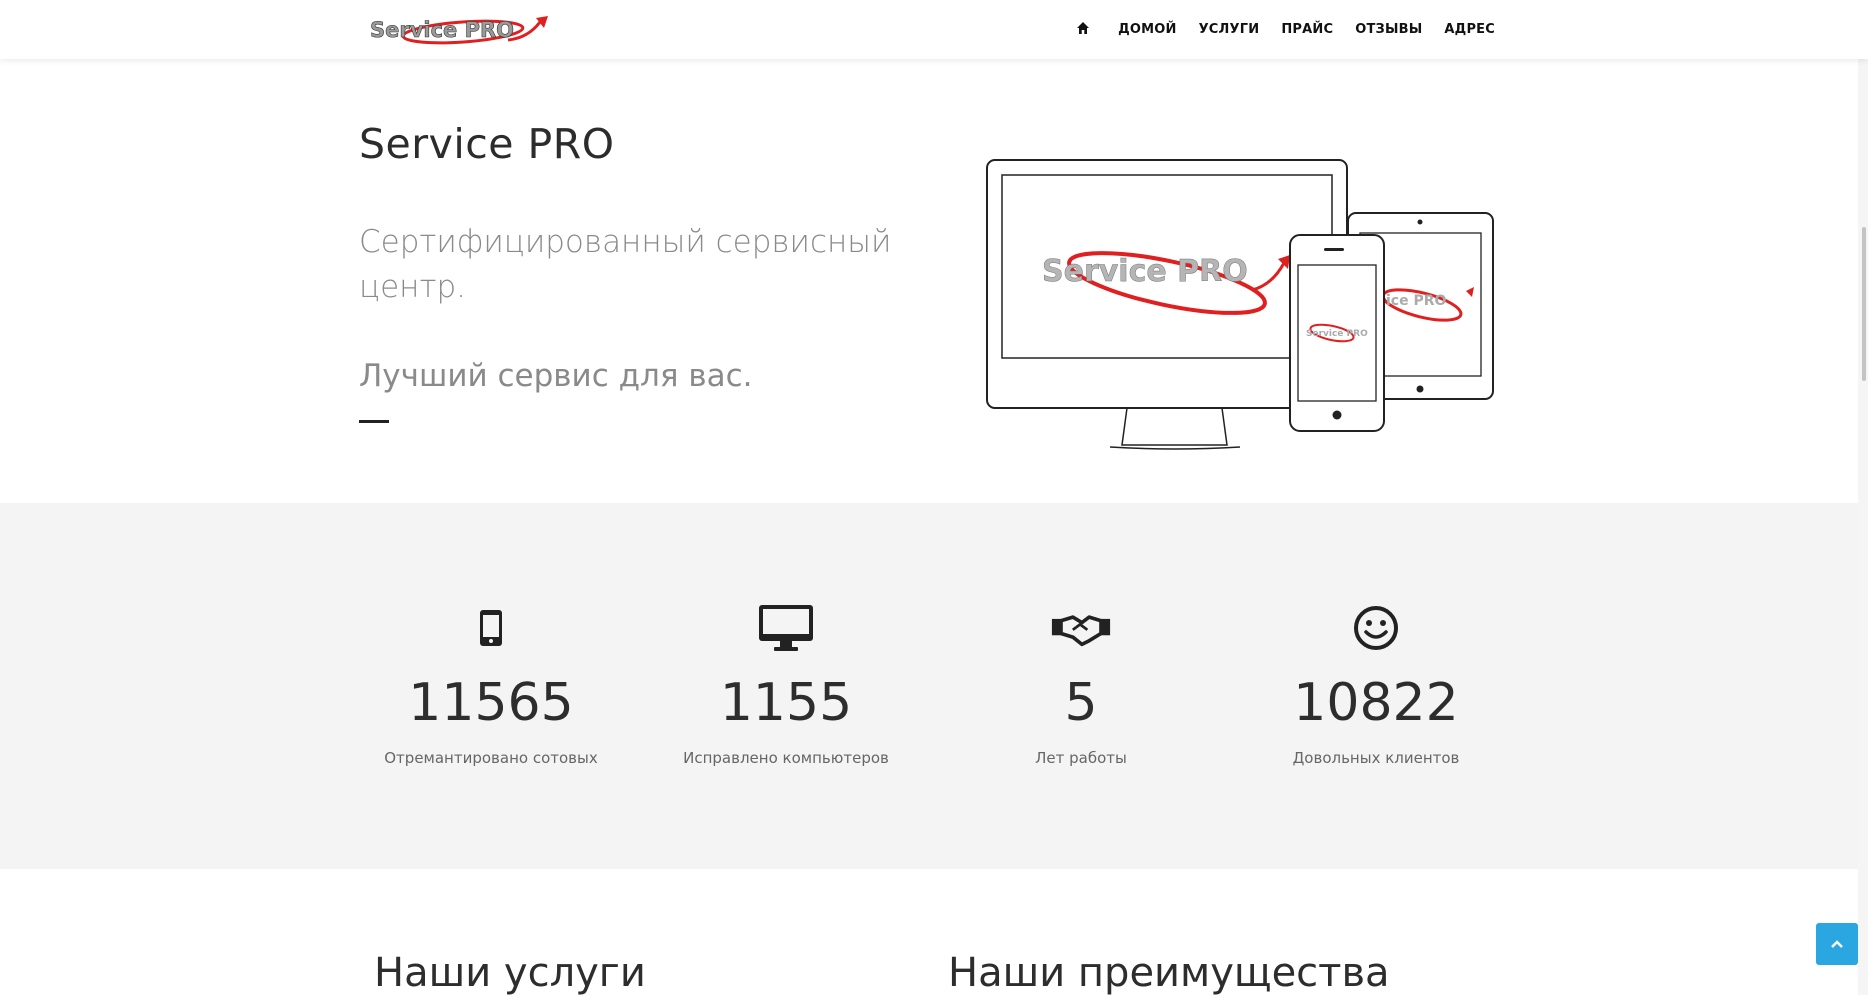  What do you see at coordinates (1169, 973) in the screenshot?
I see `advantages-section-title: Наши преимущества` at bounding box center [1169, 973].